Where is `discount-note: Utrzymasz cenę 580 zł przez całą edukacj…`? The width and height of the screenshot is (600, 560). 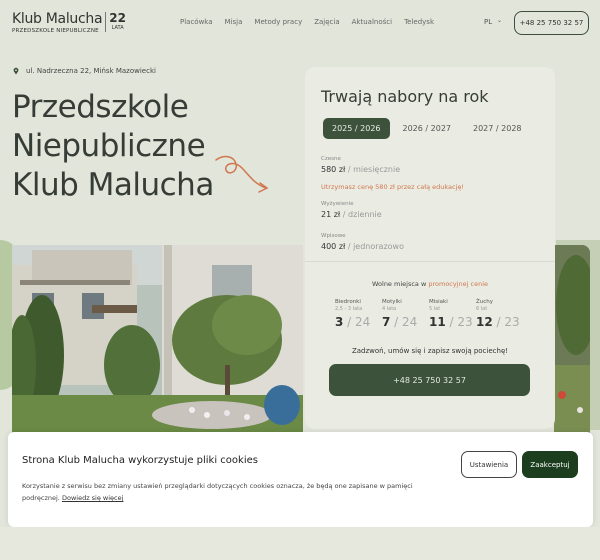 discount-note: Utrzymasz cenę 580 zł przez całą edukacj… is located at coordinates (392, 187).